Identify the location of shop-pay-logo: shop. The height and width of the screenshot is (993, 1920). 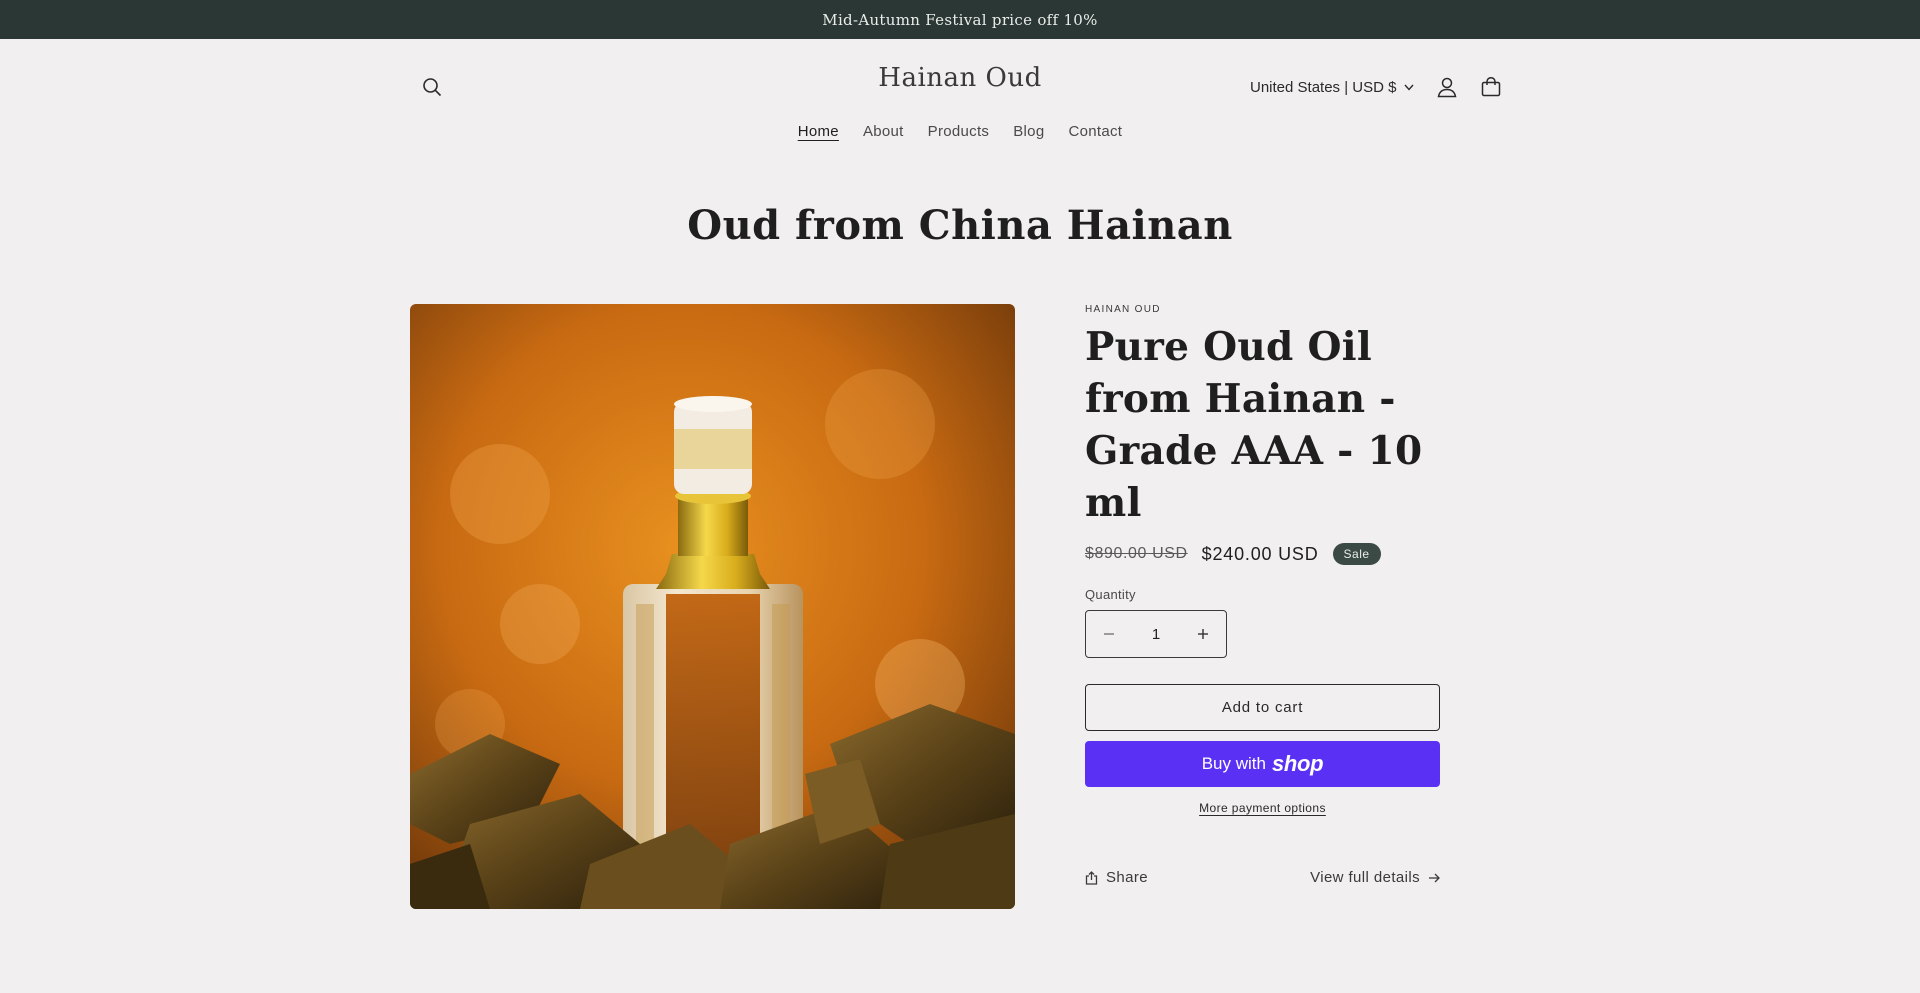
(1297, 763).